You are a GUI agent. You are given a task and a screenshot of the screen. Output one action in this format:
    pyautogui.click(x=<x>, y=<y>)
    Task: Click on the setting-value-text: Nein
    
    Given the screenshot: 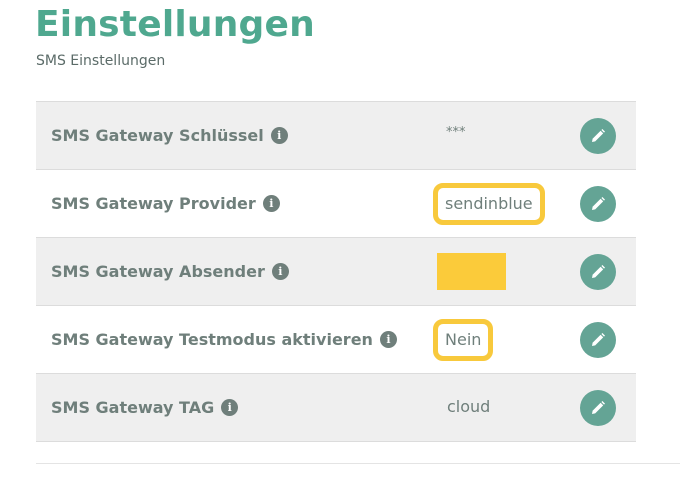 What is the action you would take?
    pyautogui.click(x=463, y=339)
    